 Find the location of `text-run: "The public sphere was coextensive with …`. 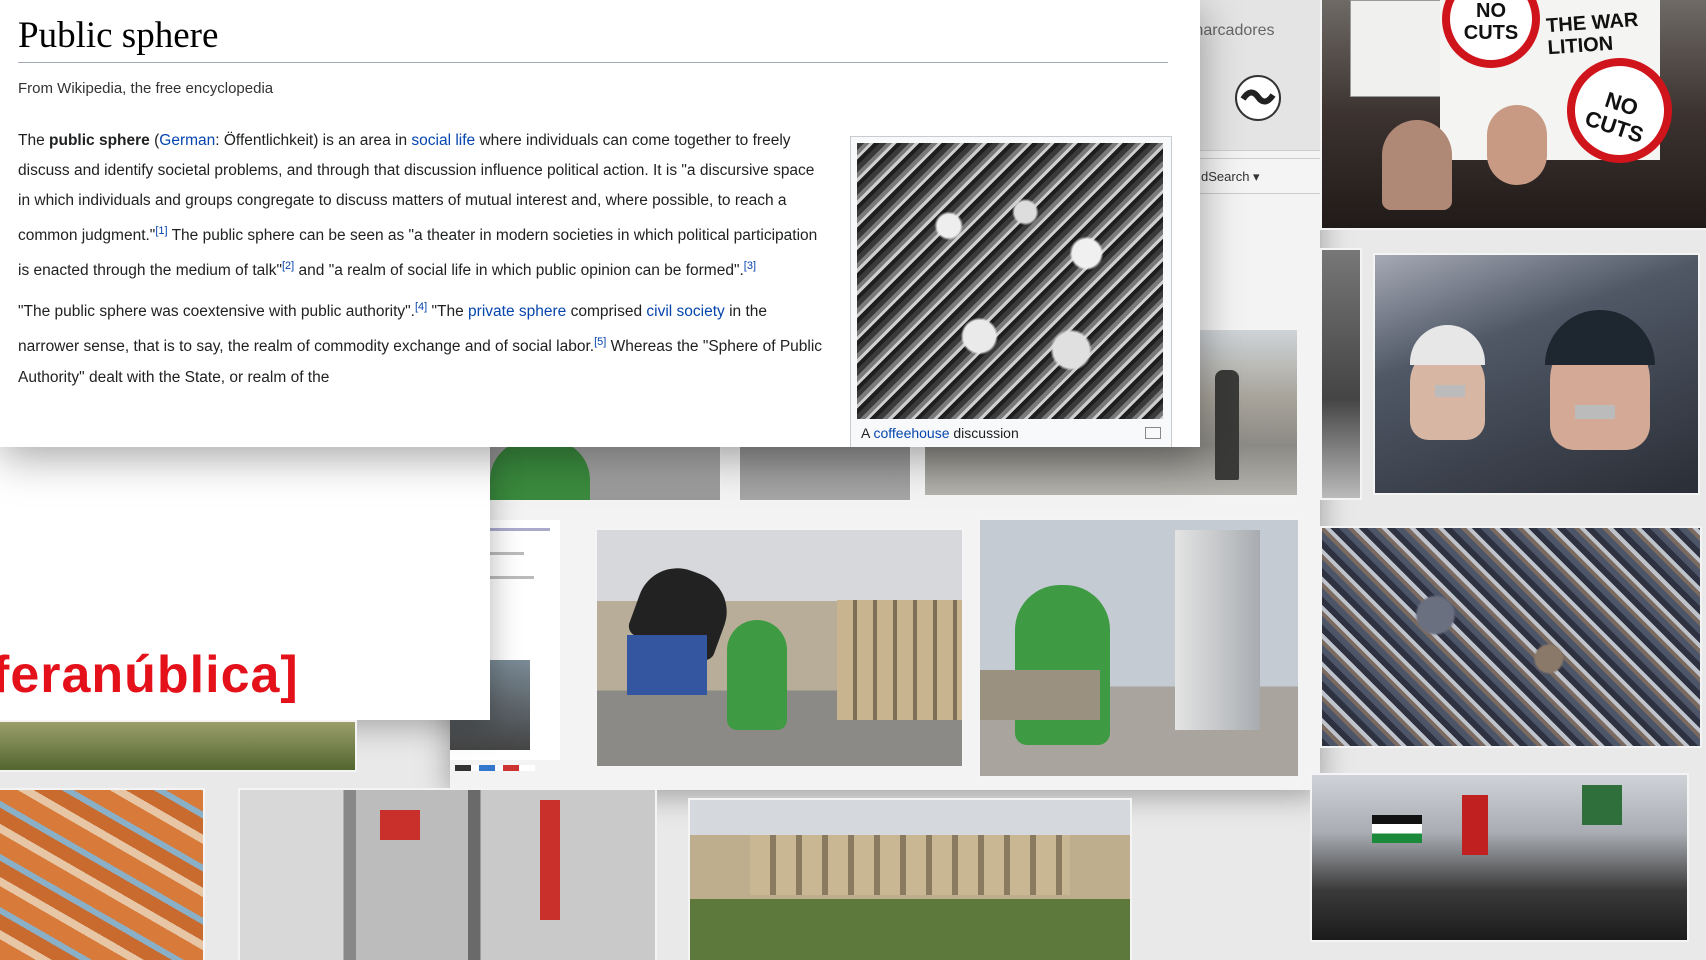

text-run: "The public sphere was coextensive with … is located at coordinates (216, 312).